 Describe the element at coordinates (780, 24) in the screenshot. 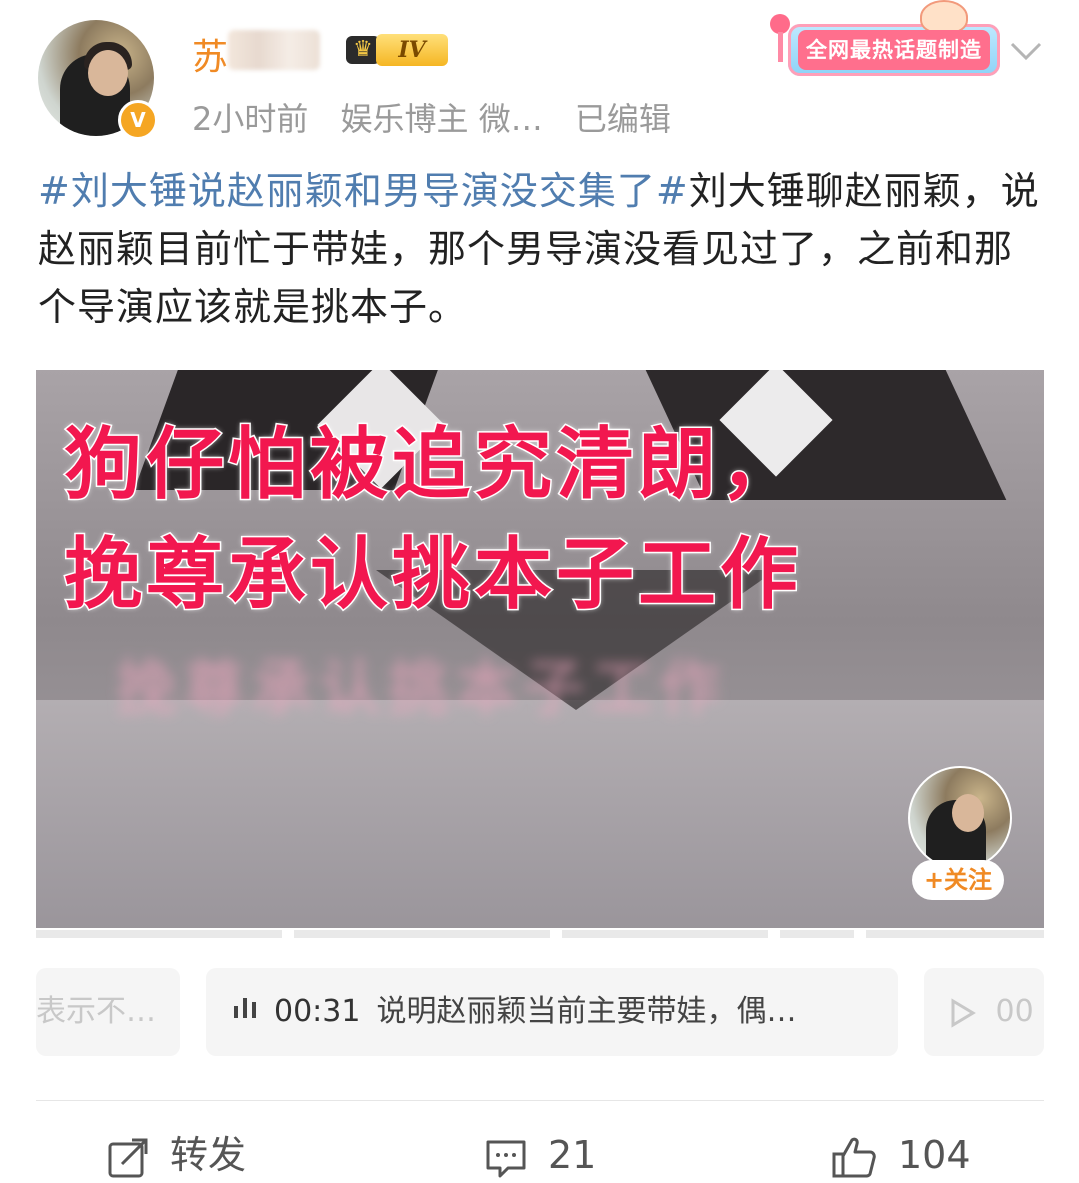

I see `joystick-icon` at that location.